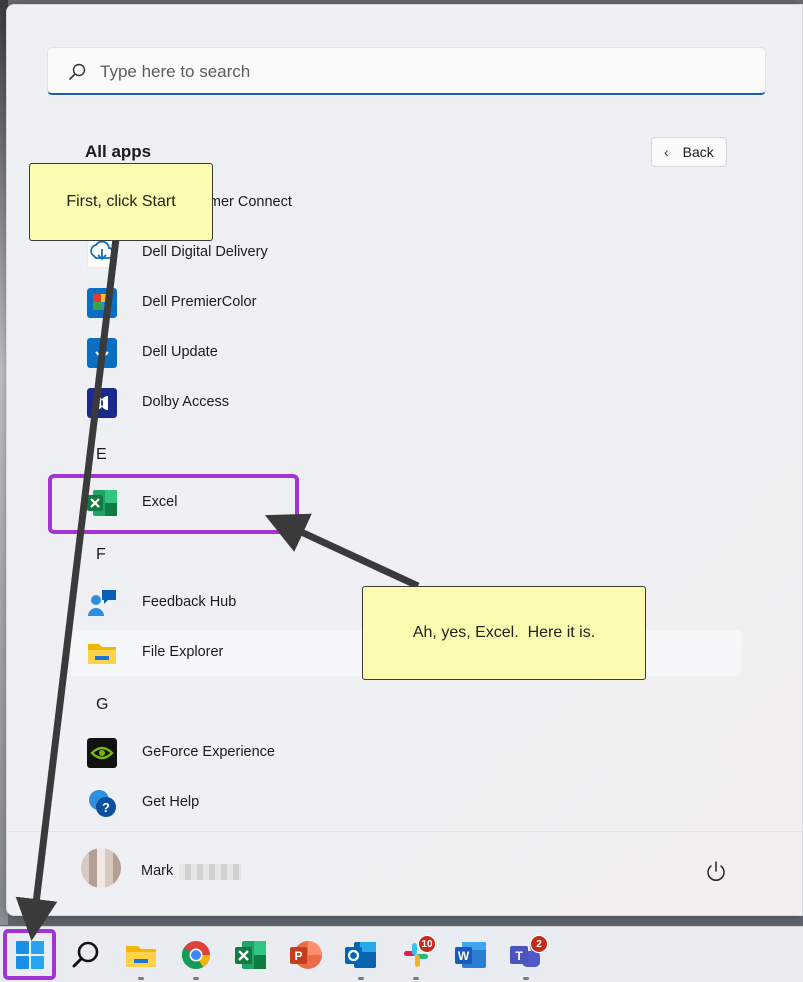 Image resolution: width=803 pixels, height=982 pixels. Describe the element at coordinates (342, 551) in the screenshot. I see `arrow-to-excel` at that location.